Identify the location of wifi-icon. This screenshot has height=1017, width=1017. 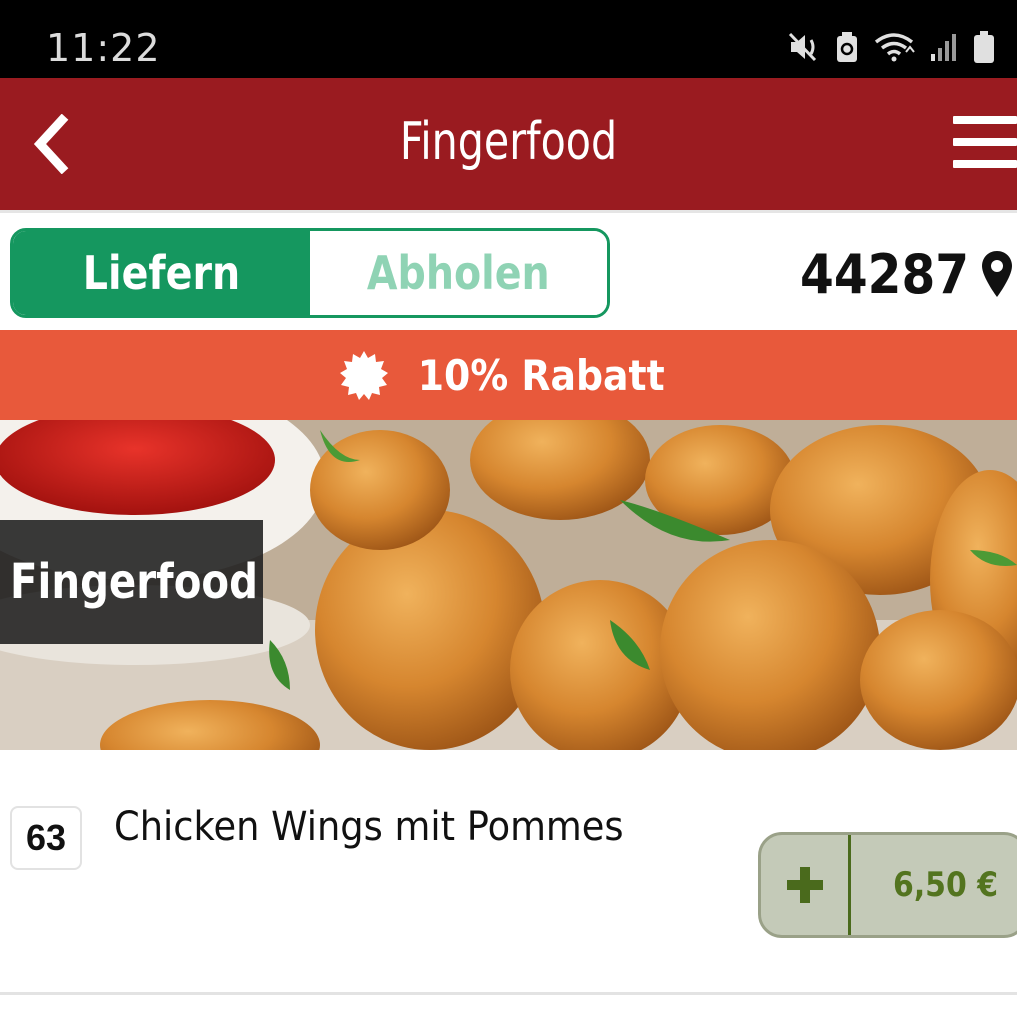
(894, 47).